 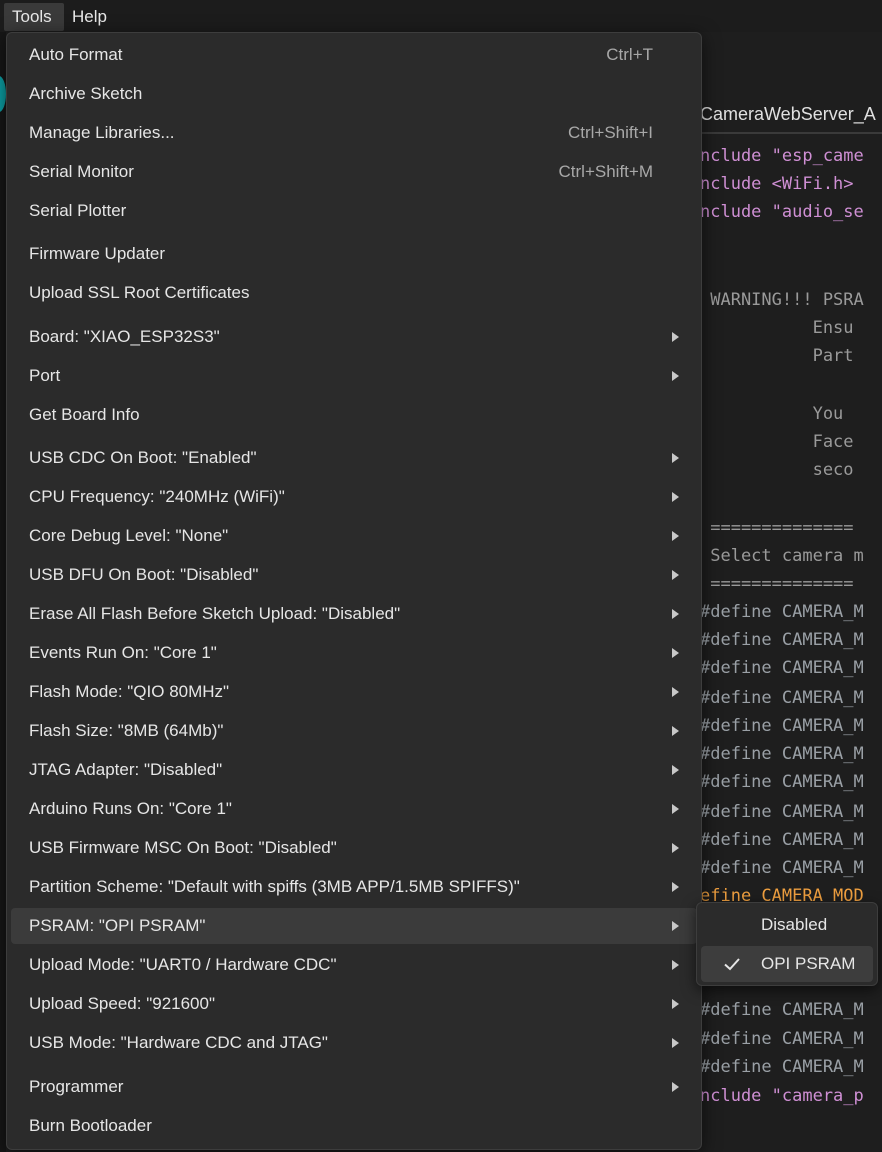 What do you see at coordinates (129, 535) in the screenshot?
I see `menu-item-label: Core Debug Level: "None"` at bounding box center [129, 535].